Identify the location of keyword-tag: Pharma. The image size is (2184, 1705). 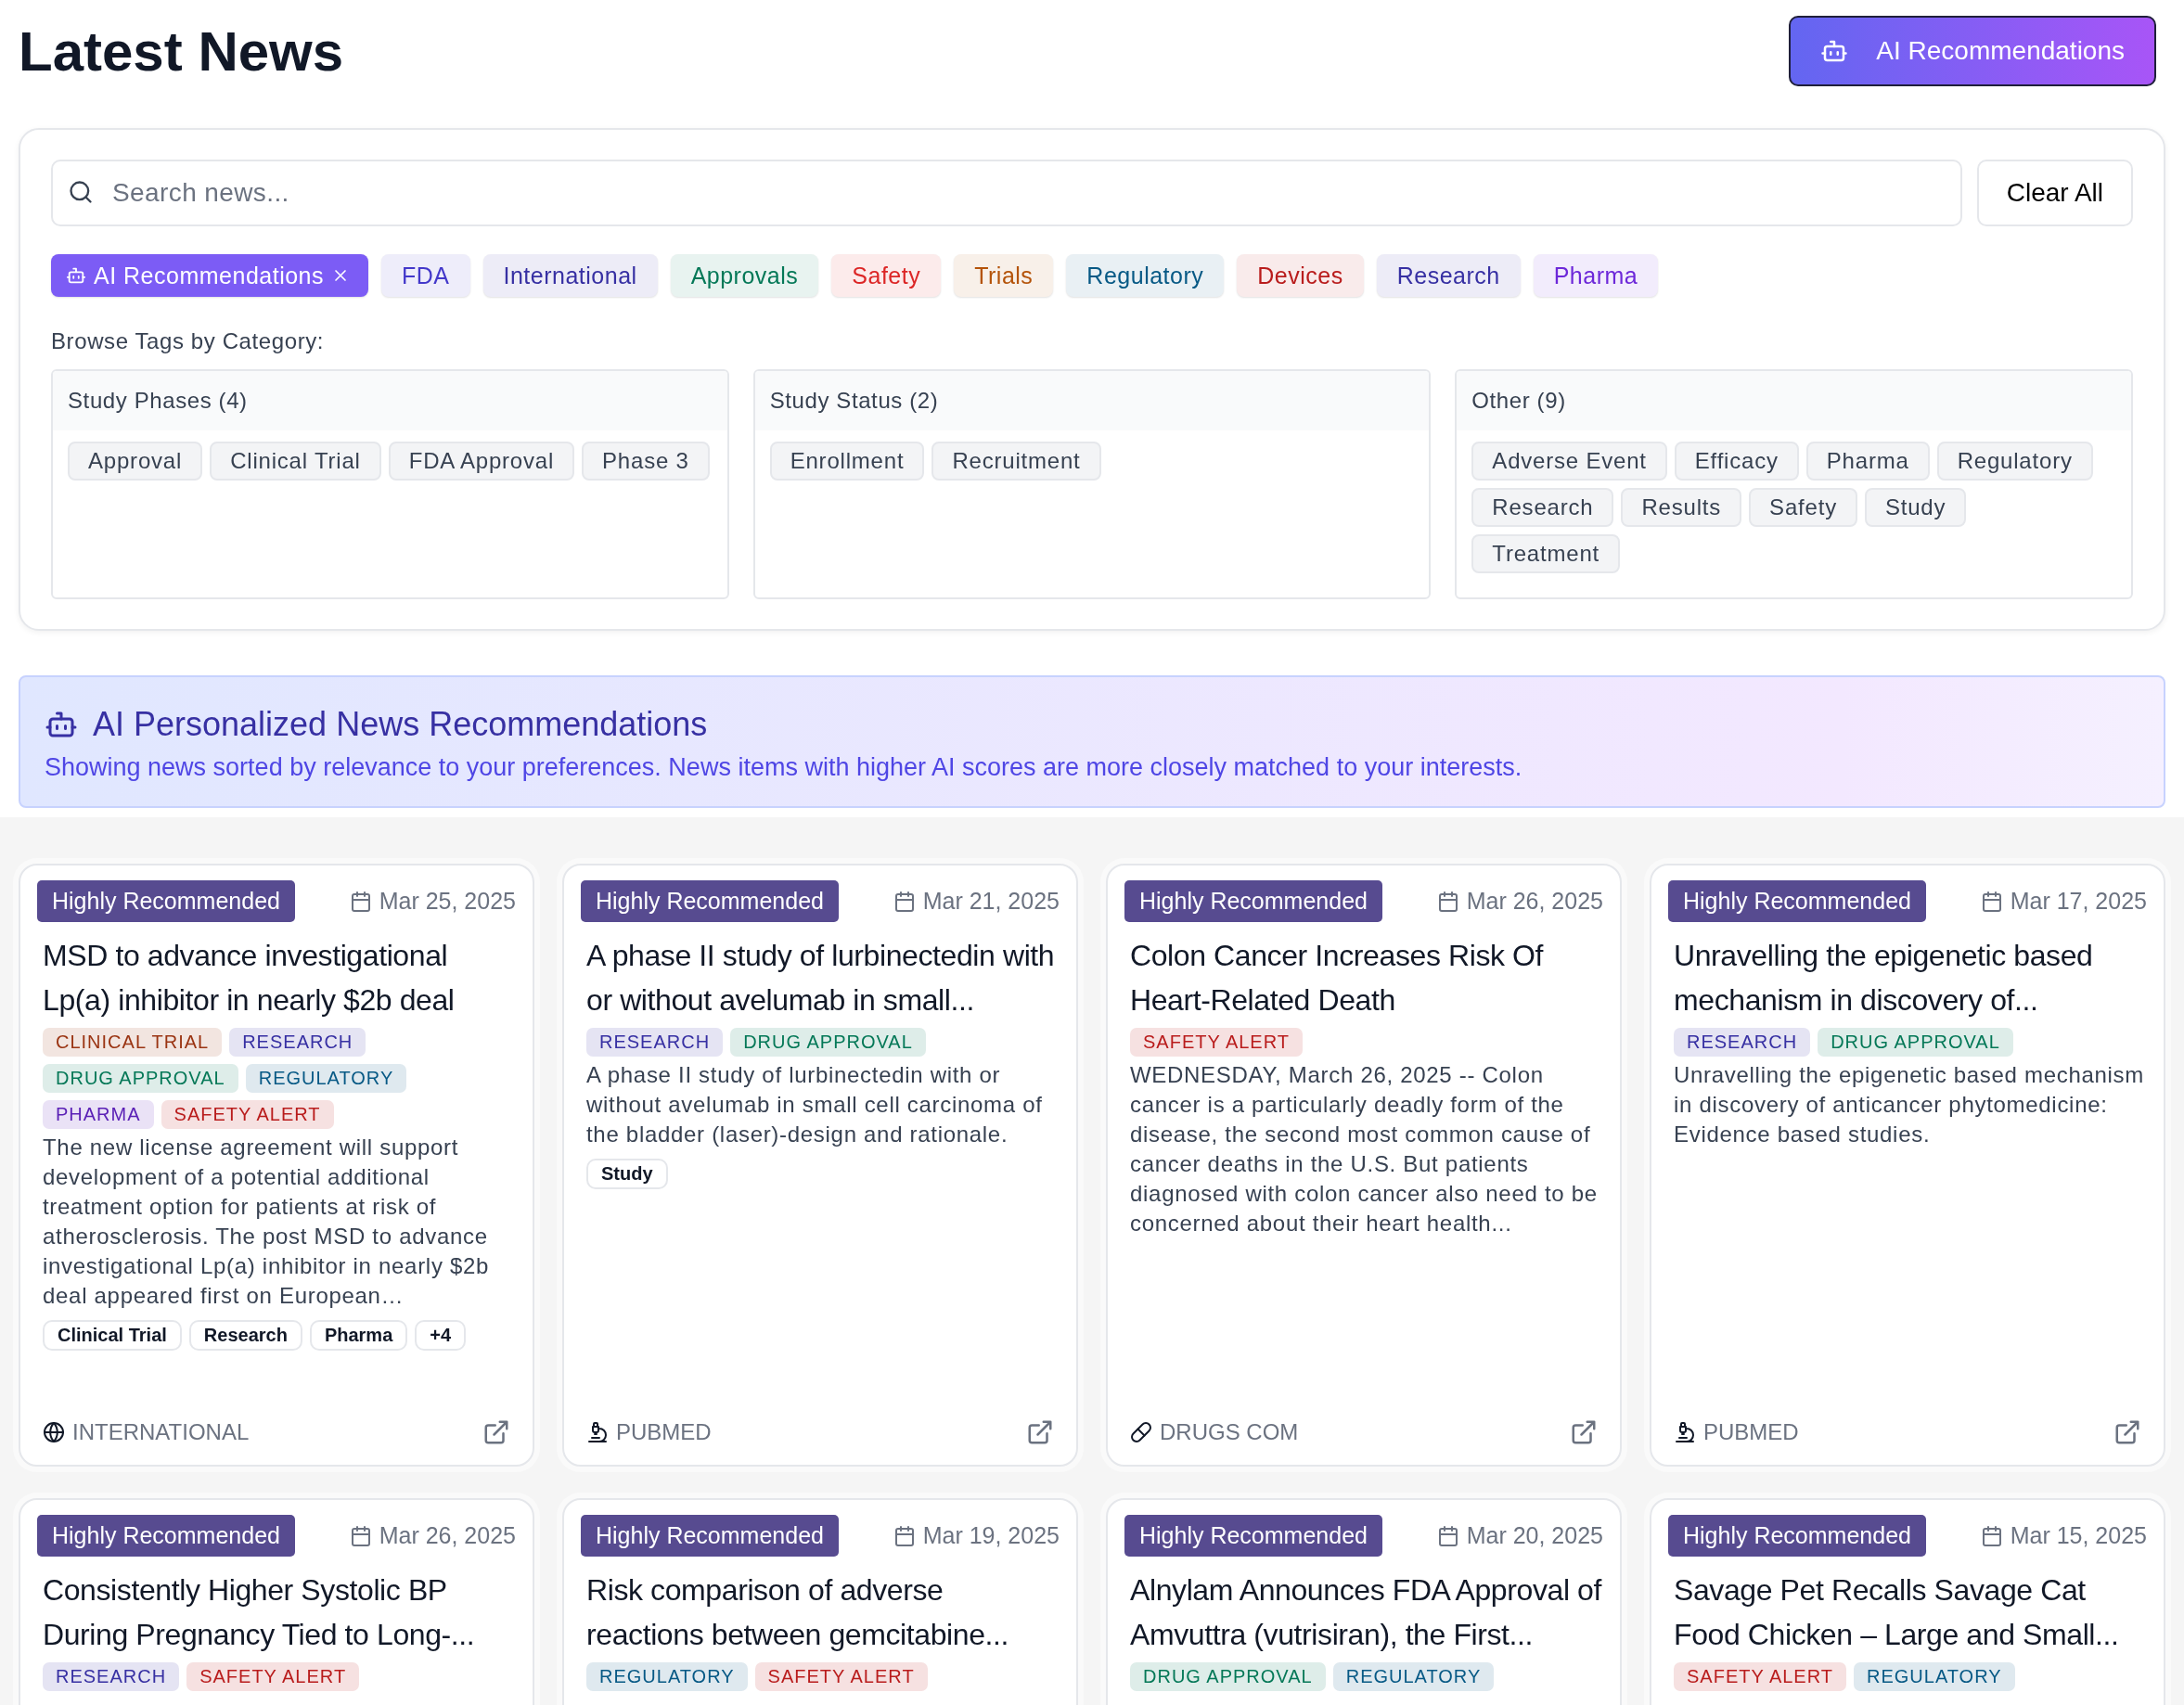
(358, 1335).